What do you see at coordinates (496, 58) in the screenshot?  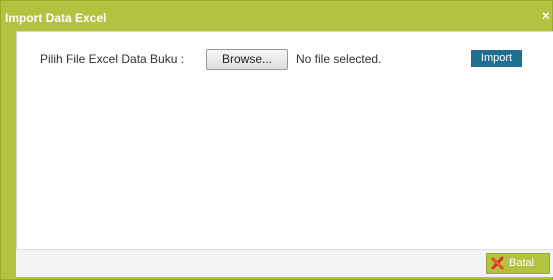 I see `import-button: Import` at bounding box center [496, 58].